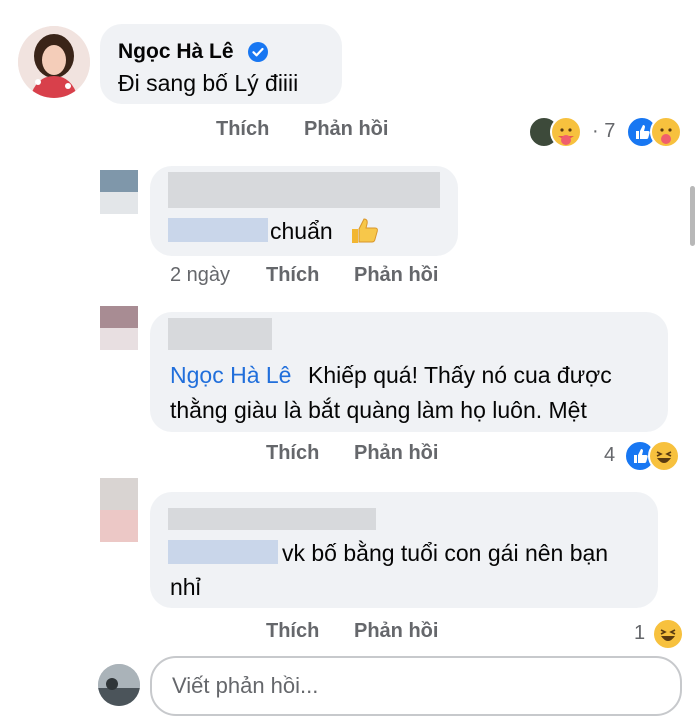 This screenshot has height=728, width=700. What do you see at coordinates (365, 233) in the screenshot?
I see `thumbs-up-icon` at bounding box center [365, 233].